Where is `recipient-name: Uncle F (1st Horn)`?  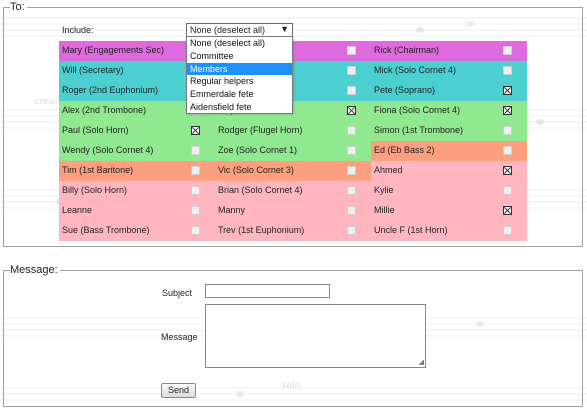
recipient-name: Uncle F (1st Horn) is located at coordinates (411, 230).